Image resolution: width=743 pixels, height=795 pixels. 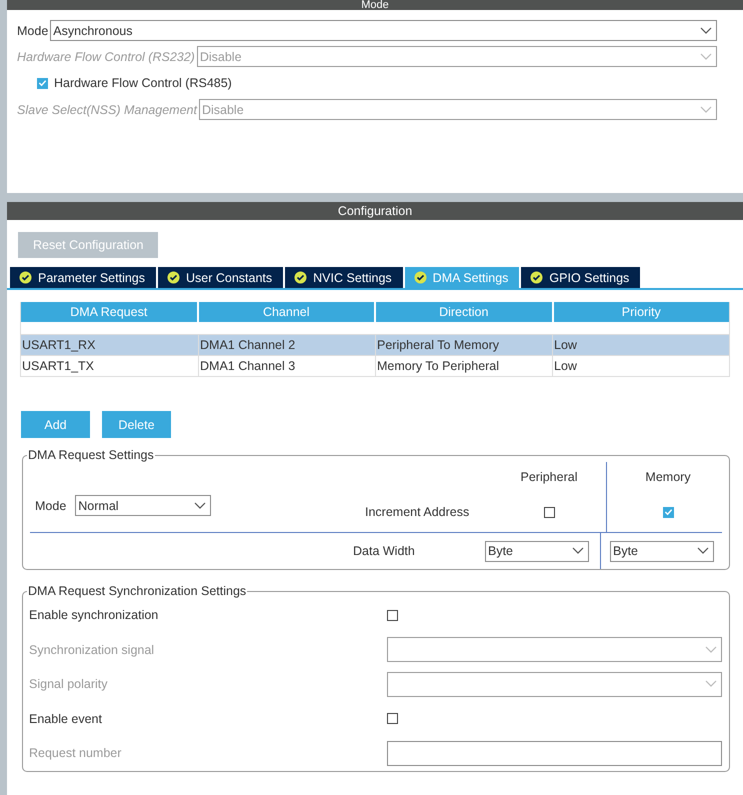 What do you see at coordinates (375, 5) in the screenshot?
I see `panel-header: Mode` at bounding box center [375, 5].